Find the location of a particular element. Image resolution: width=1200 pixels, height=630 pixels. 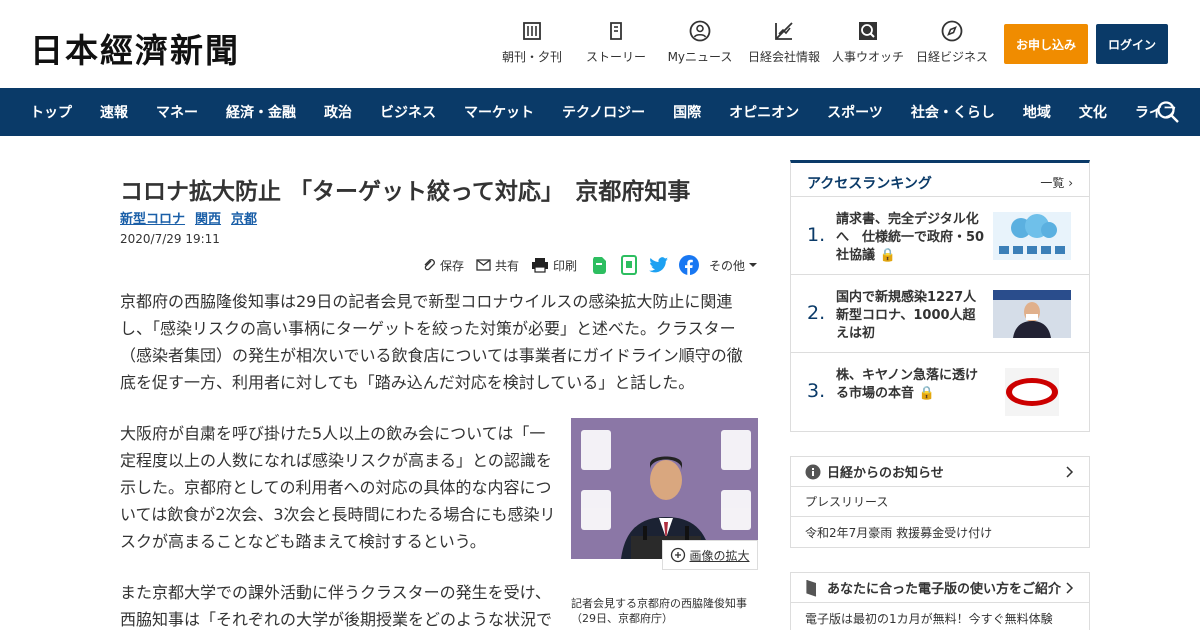

twitter-icon is located at coordinates (659, 265).